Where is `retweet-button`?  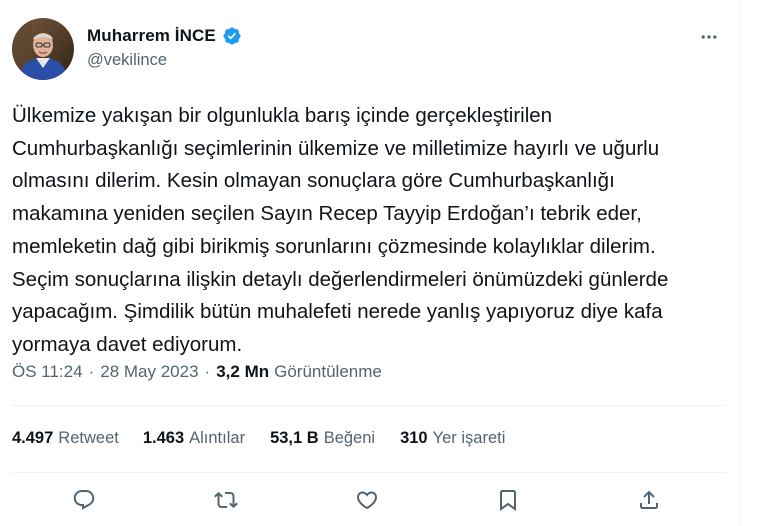
retweet-button is located at coordinates (226, 500).